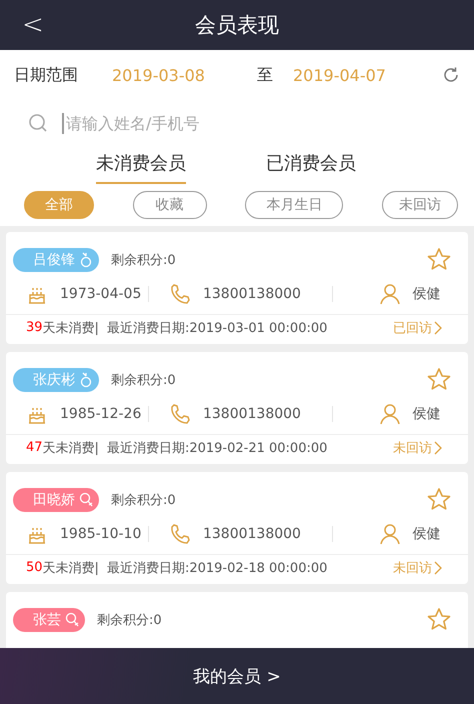 The width and height of the screenshot is (474, 704). What do you see at coordinates (339, 75) in the screenshot?
I see `end-date: 2019-04-07` at bounding box center [339, 75].